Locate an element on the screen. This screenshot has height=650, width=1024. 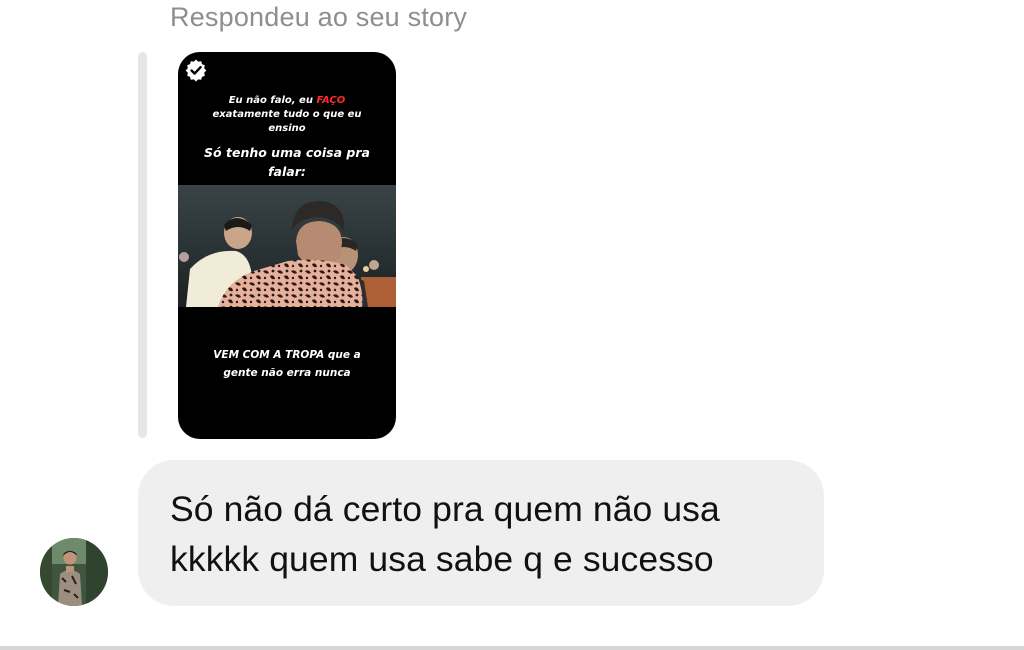
verified-story-icon is located at coordinates (196, 70).